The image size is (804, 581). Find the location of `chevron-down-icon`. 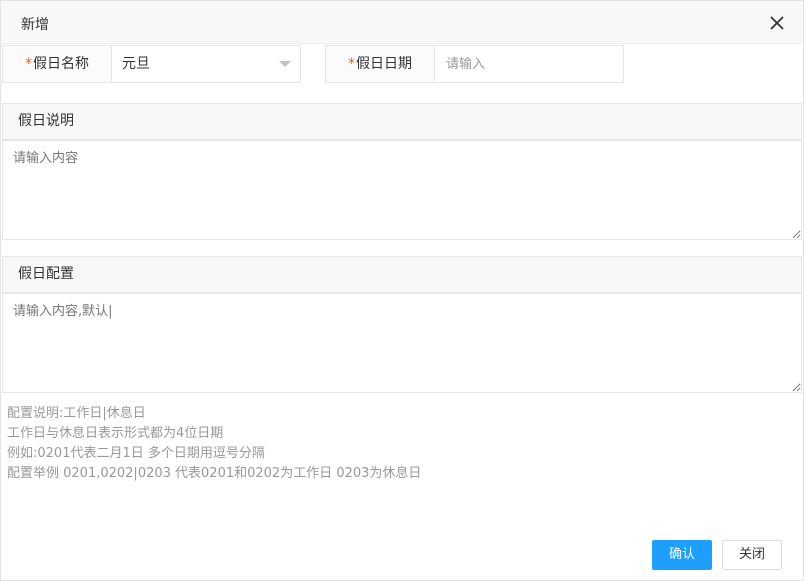

chevron-down-icon is located at coordinates (285, 64).